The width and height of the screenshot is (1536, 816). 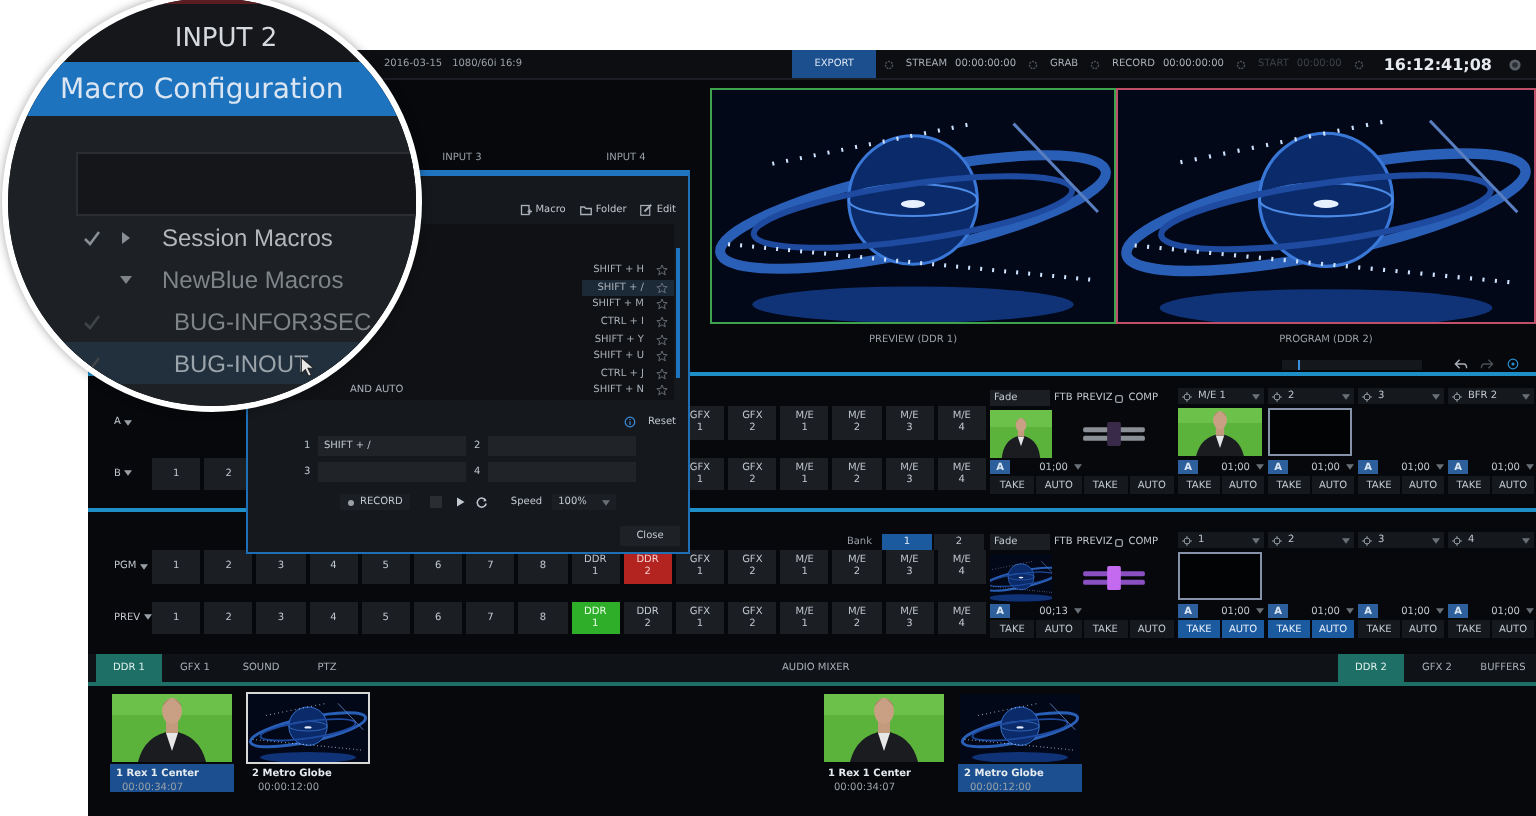 What do you see at coordinates (460, 502) in the screenshot?
I see `play-icon` at bounding box center [460, 502].